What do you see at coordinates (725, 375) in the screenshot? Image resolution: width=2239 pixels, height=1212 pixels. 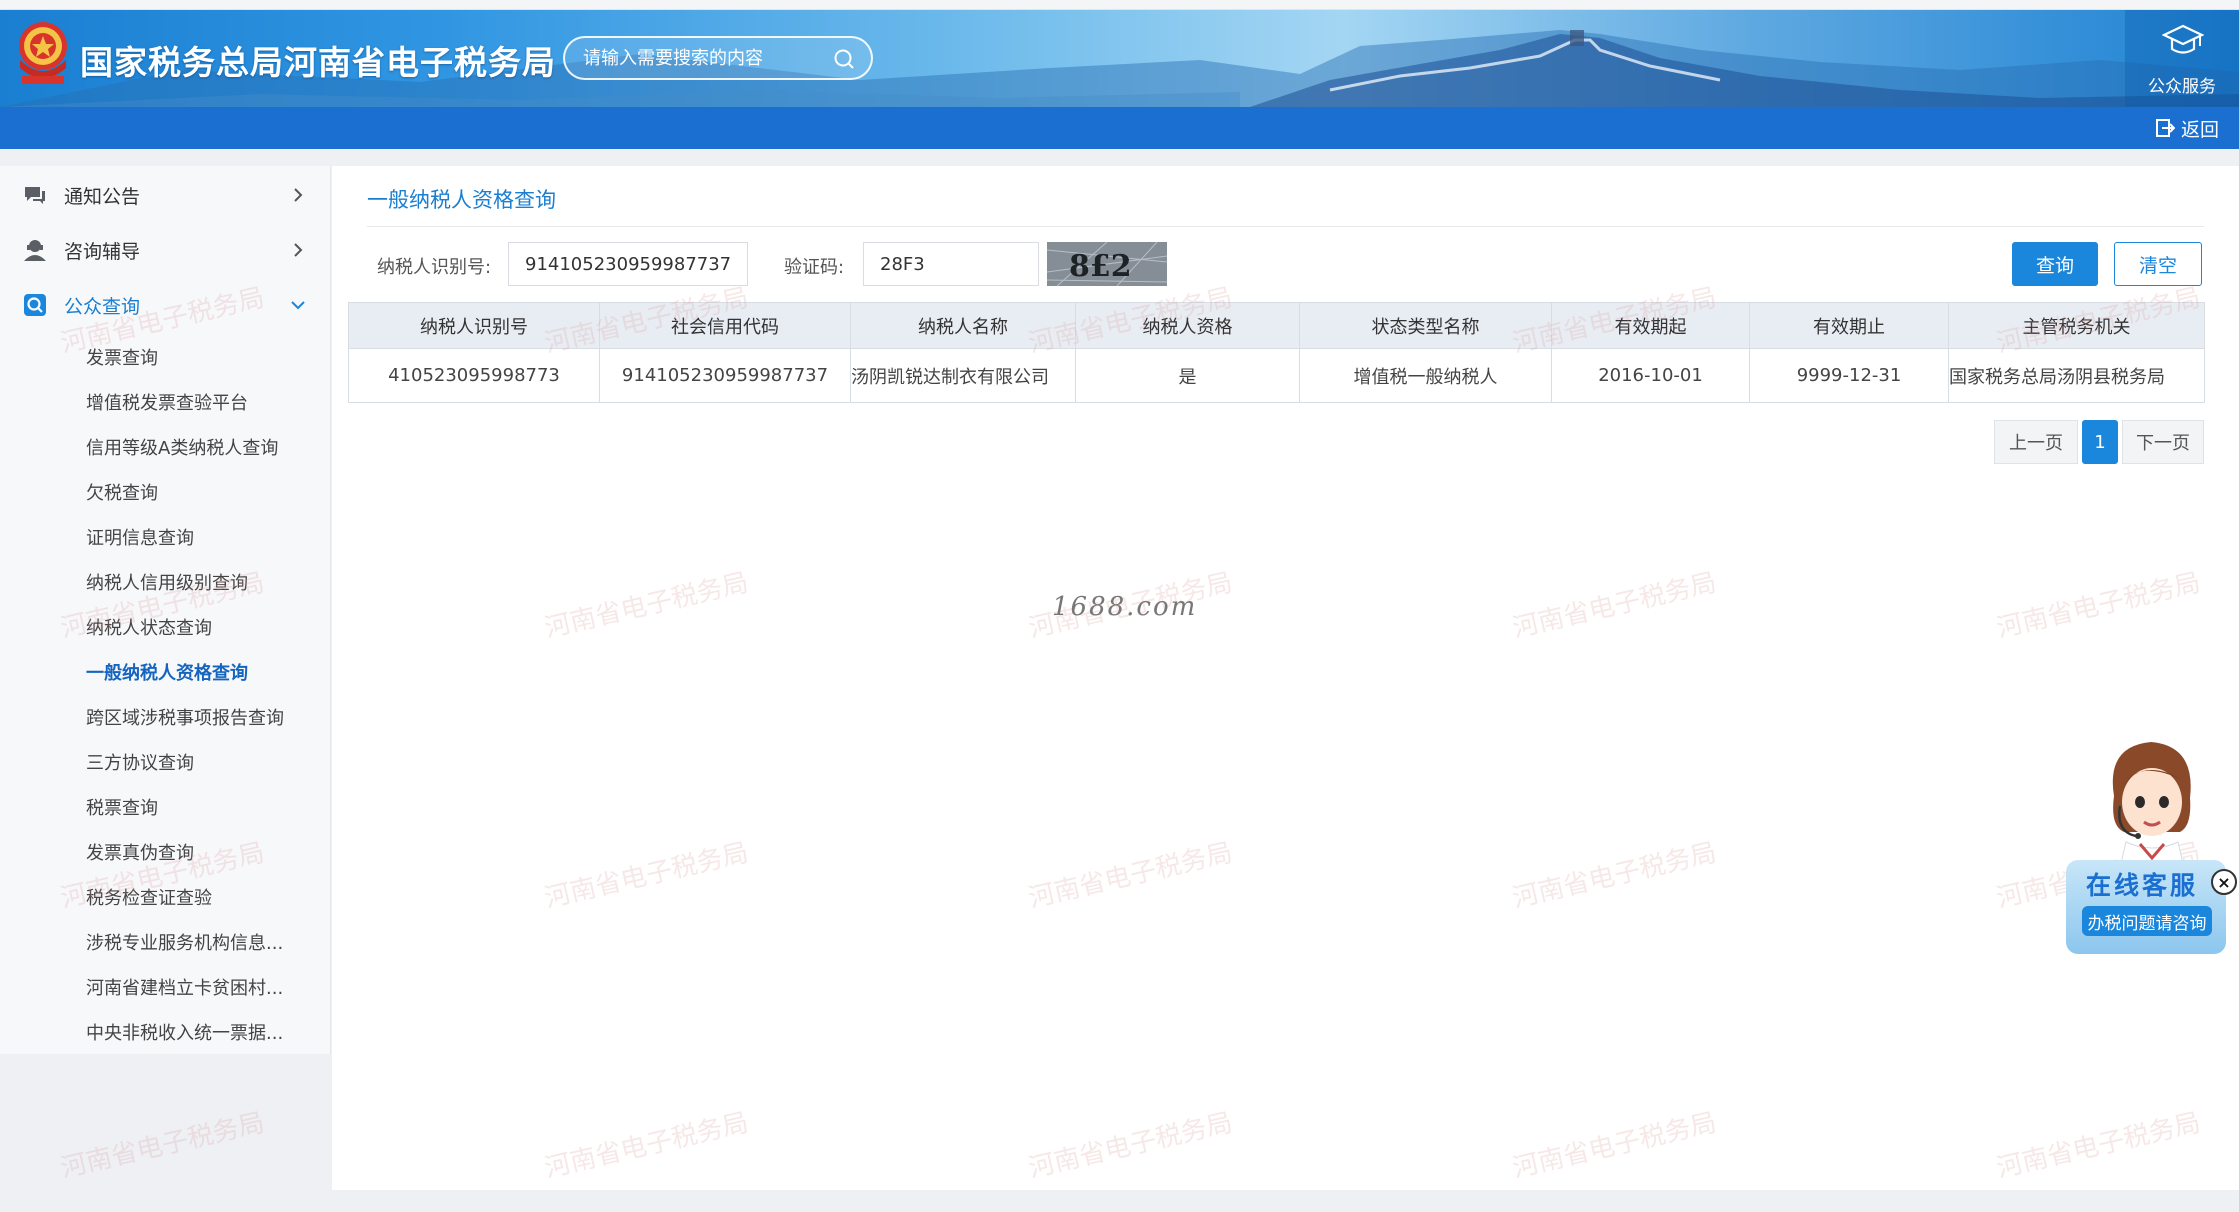 I see `table-cell: 914105230959987737` at bounding box center [725, 375].